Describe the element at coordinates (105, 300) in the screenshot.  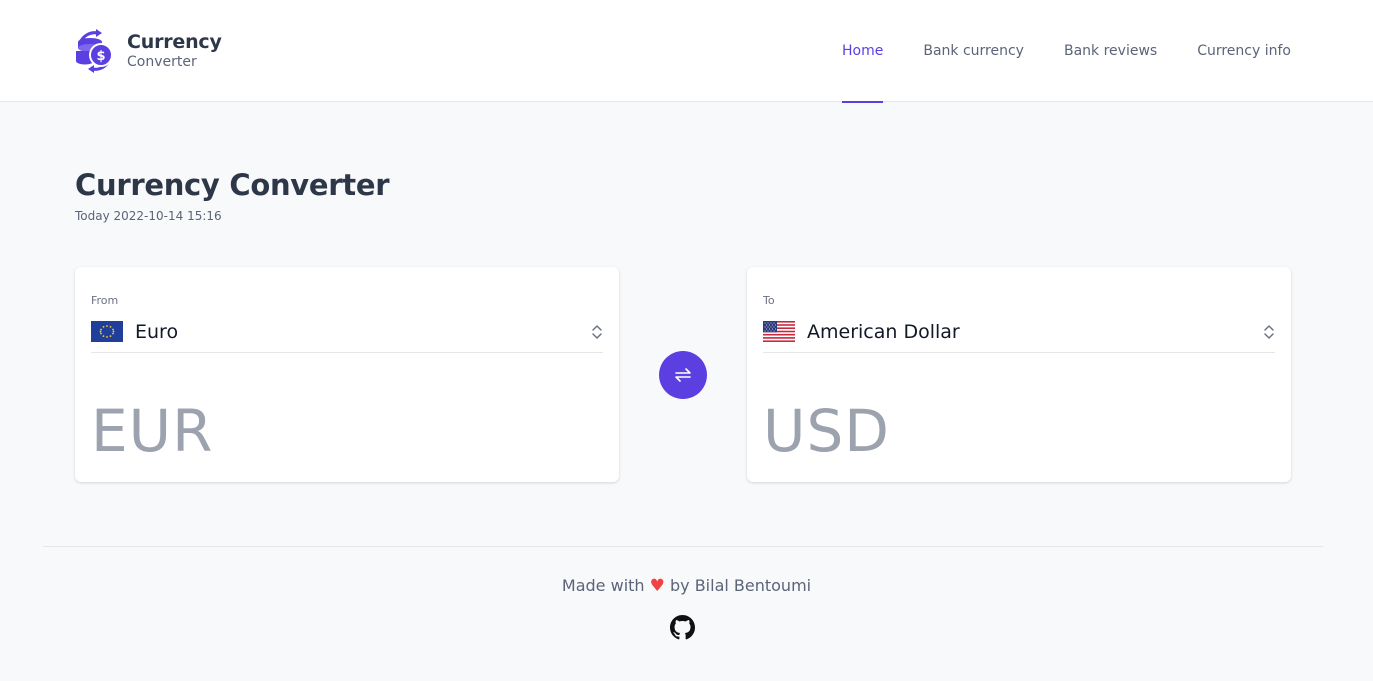
I see `from-label: From` at that location.